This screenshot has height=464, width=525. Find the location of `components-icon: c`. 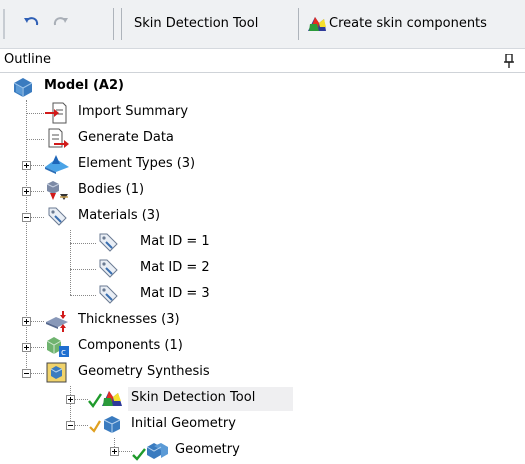

components-icon: c is located at coordinates (57, 347).